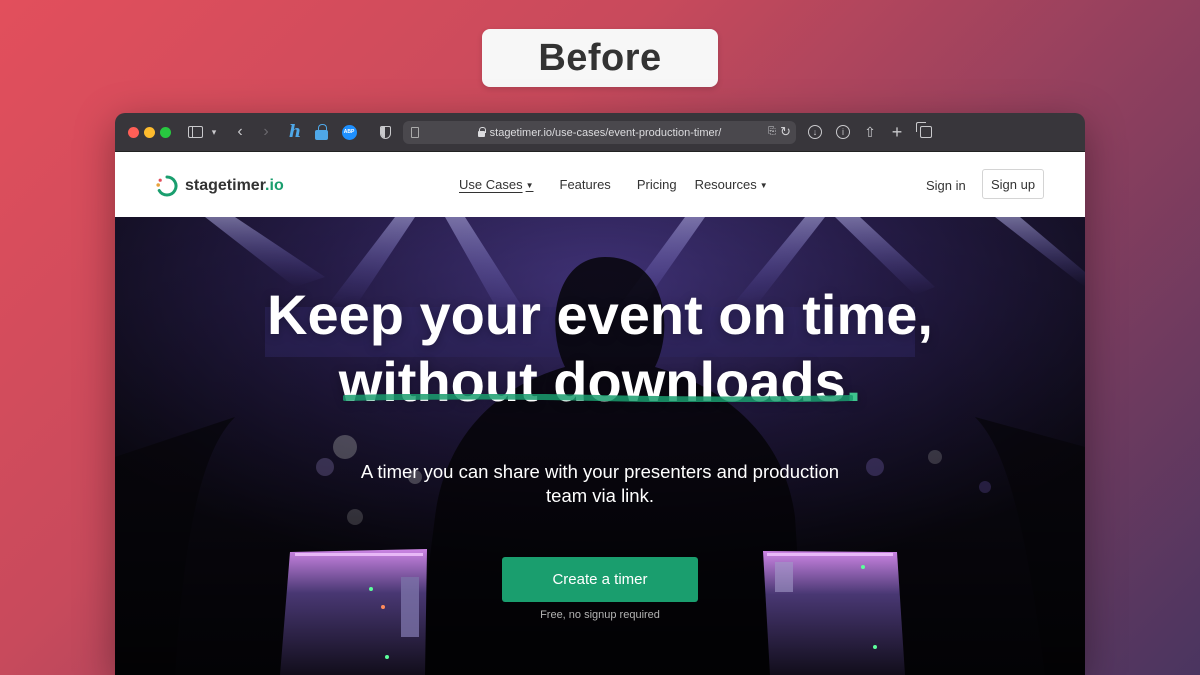 The image size is (1200, 675). What do you see at coordinates (234, 185) in the screenshot?
I see `logo-text: stagetimer.io` at bounding box center [234, 185].